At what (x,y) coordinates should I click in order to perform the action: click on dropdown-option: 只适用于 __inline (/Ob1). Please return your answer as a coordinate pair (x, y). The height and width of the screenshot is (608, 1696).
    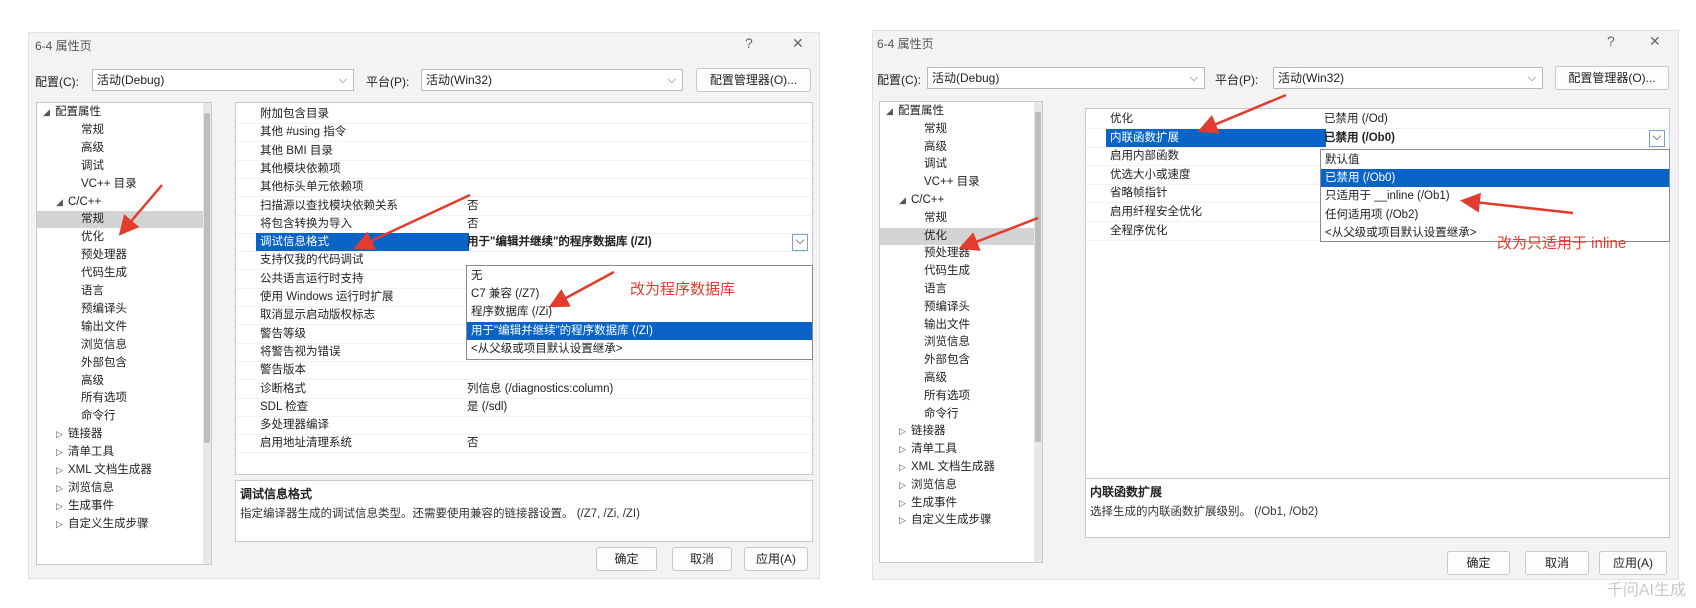
    Looking at the image, I should click on (1495, 196).